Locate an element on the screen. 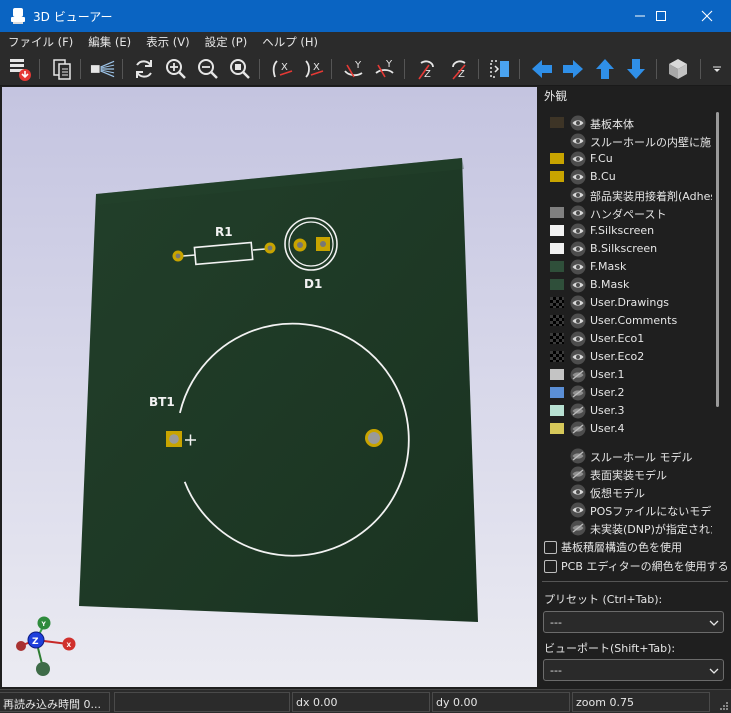 This screenshot has width=731, height=713. zoom-out-button is located at coordinates (207, 68).